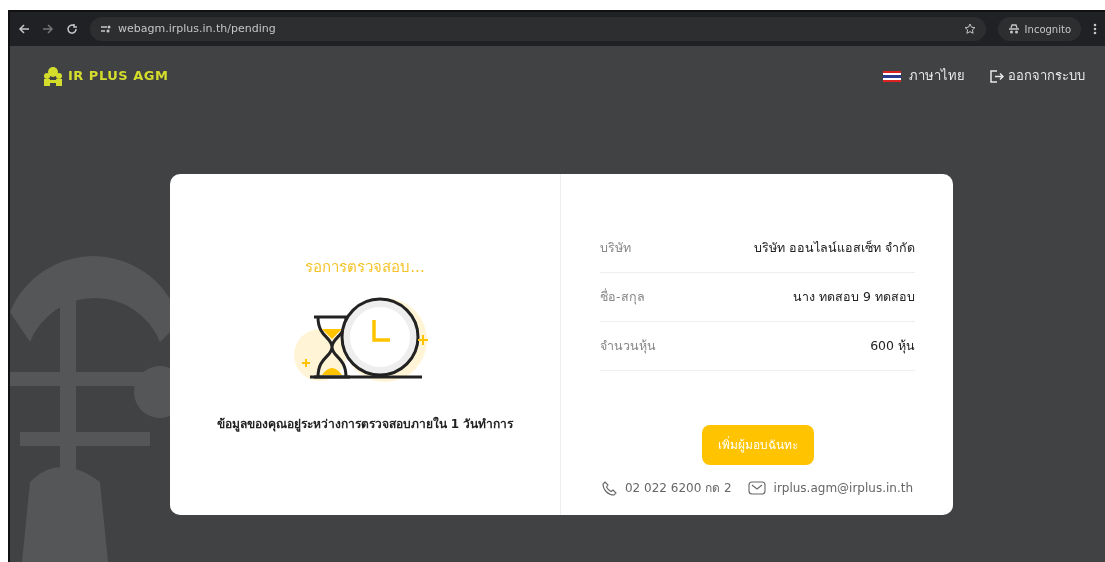  What do you see at coordinates (48, 29) in the screenshot?
I see `forward-arrow-icon` at bounding box center [48, 29].